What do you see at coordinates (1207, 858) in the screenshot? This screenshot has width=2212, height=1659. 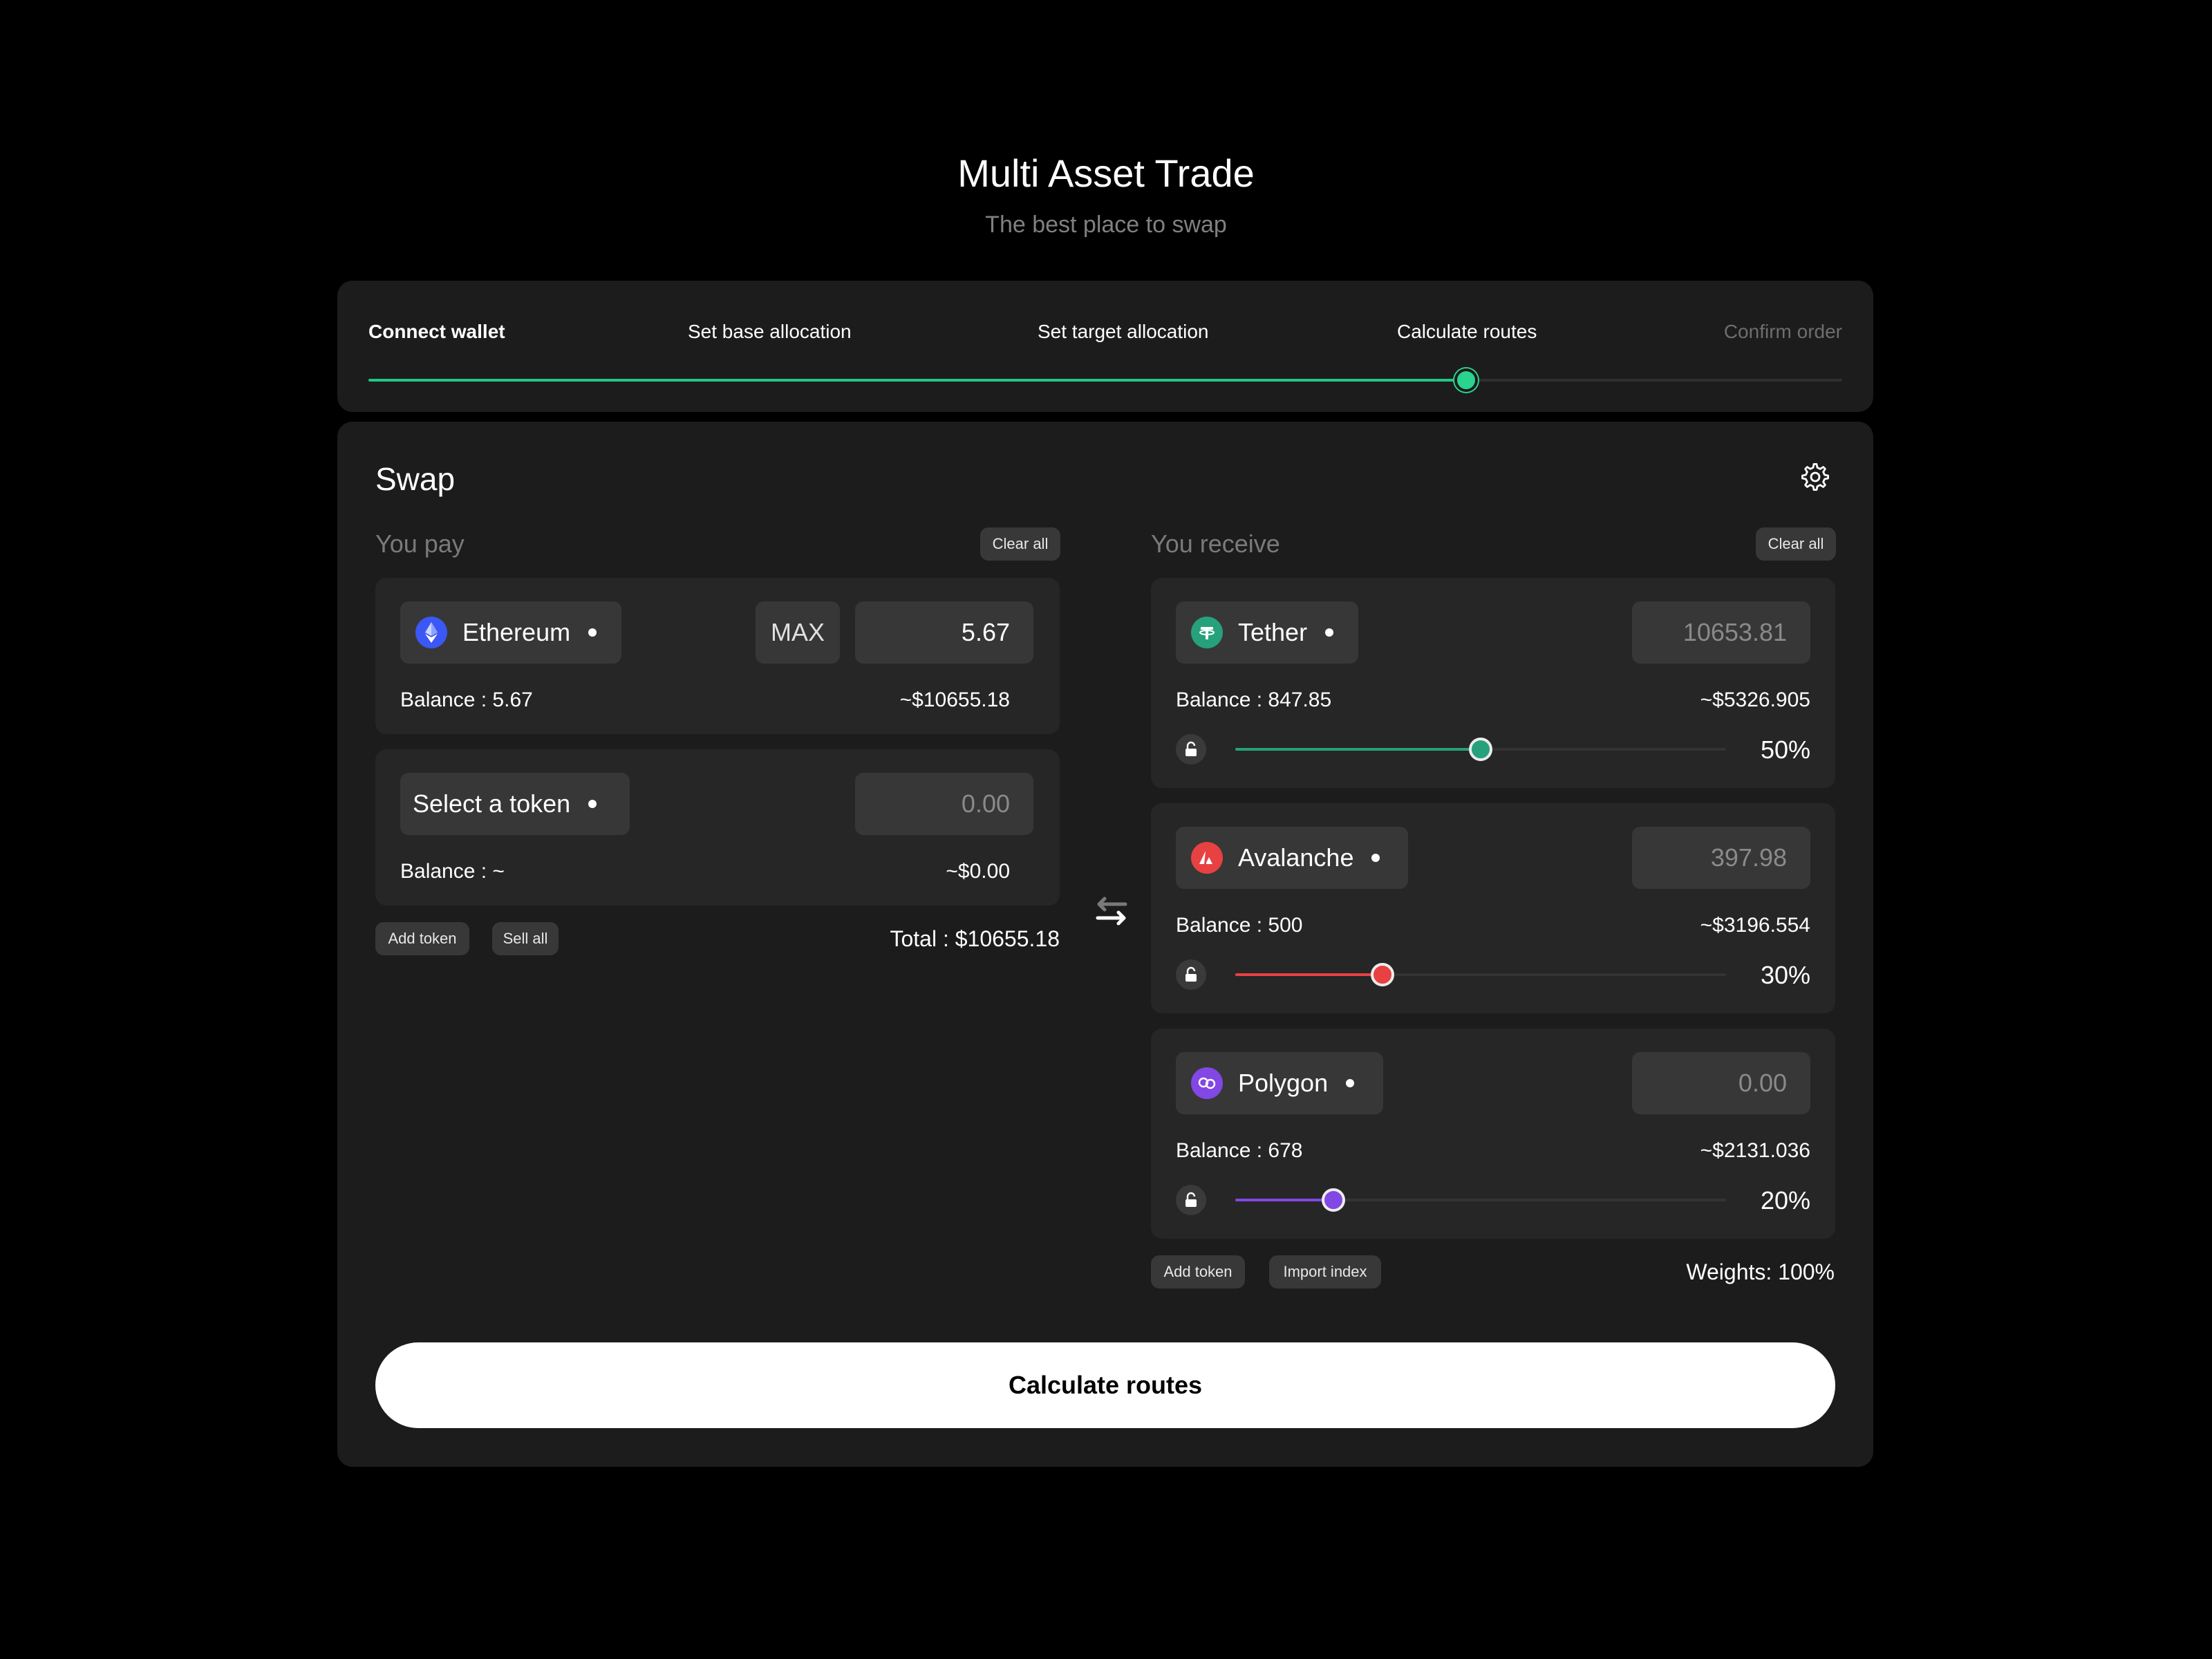 I see `avalanche-icon` at bounding box center [1207, 858].